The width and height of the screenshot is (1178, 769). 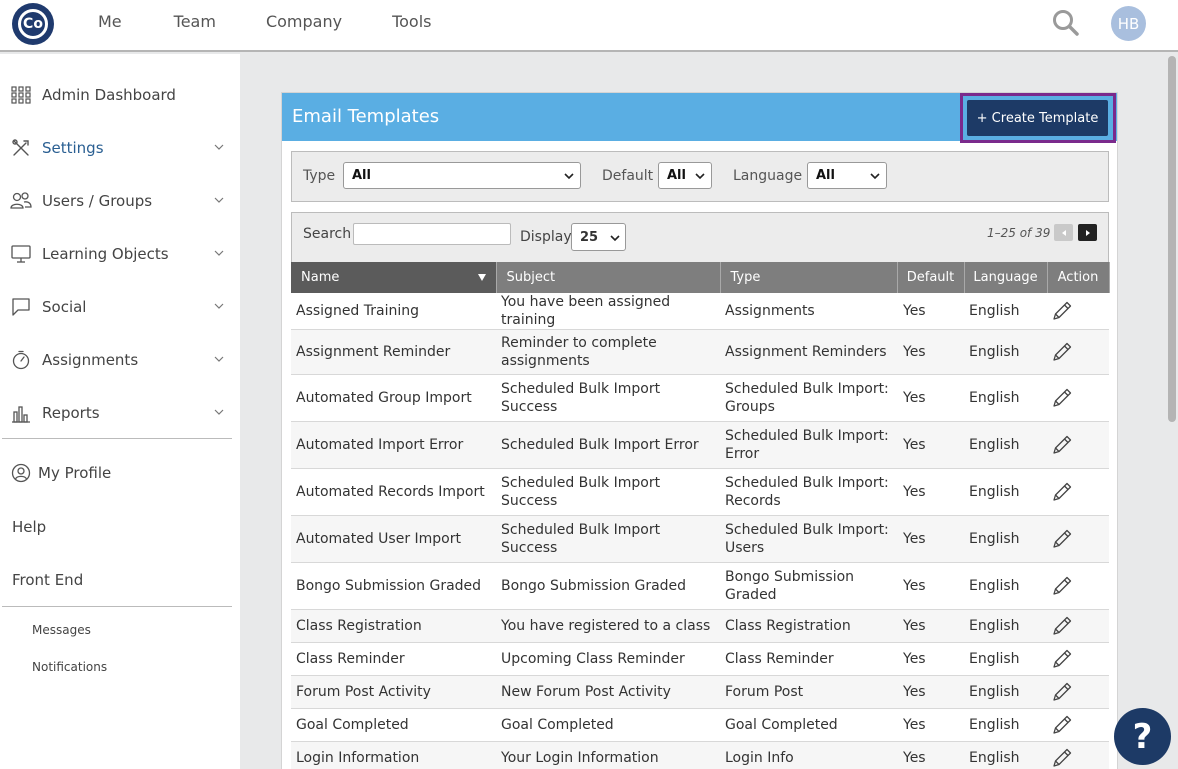 What do you see at coordinates (1078, 277) in the screenshot?
I see `column-header-action: Action` at bounding box center [1078, 277].